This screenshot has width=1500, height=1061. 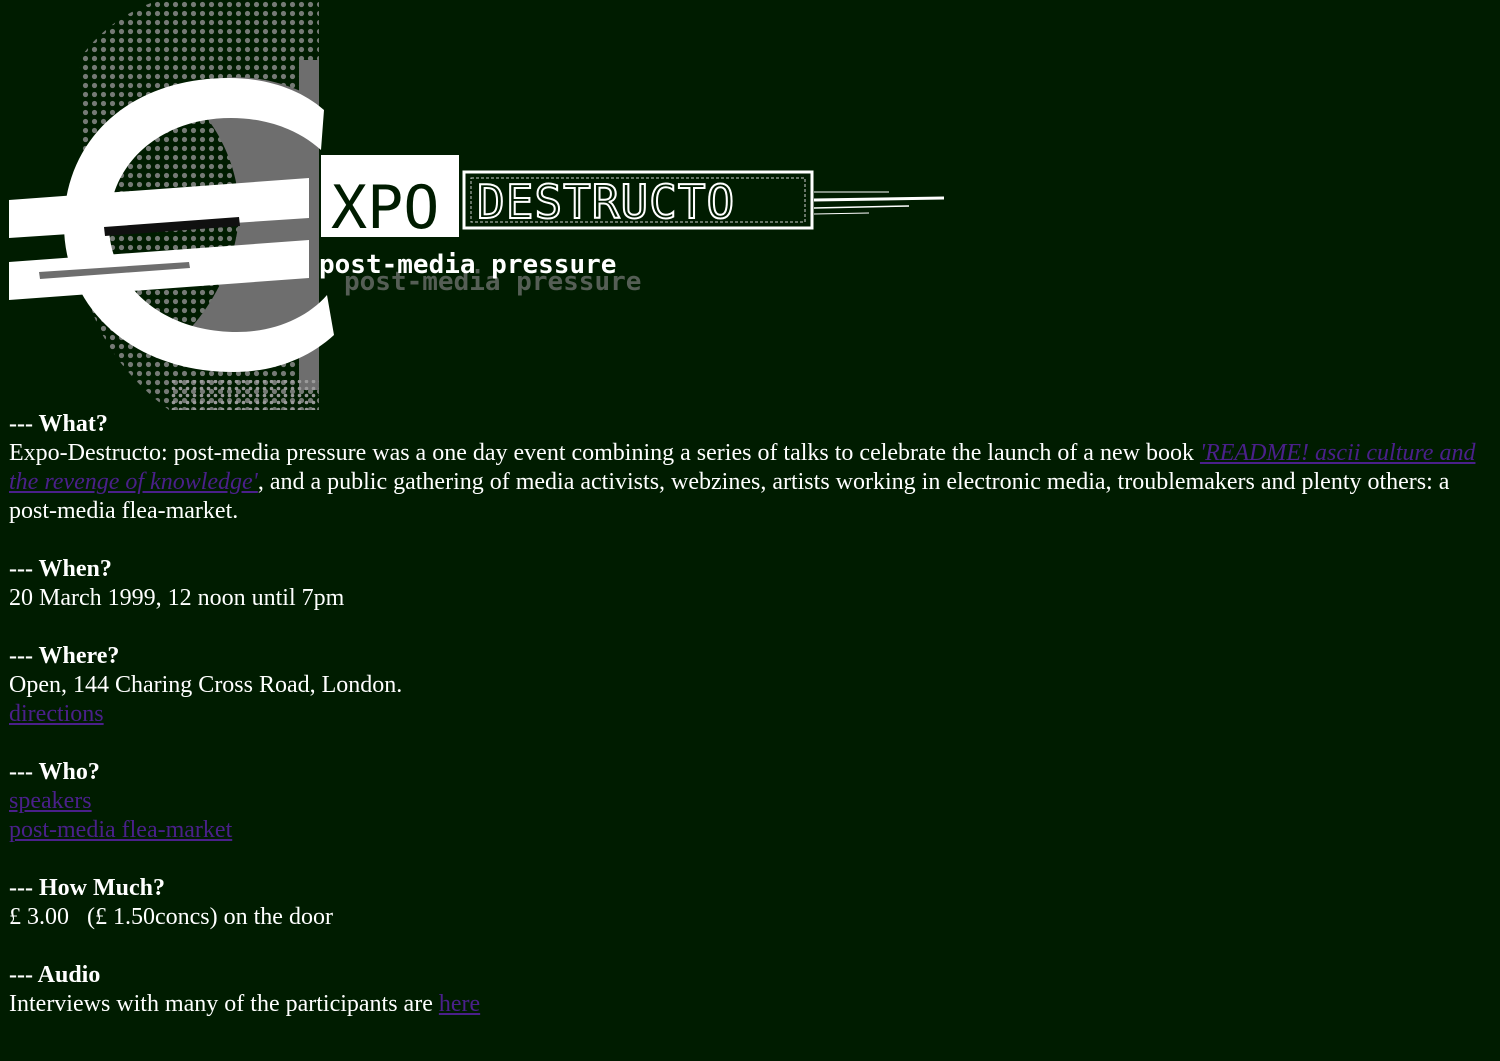 What do you see at coordinates (879, 203) in the screenshot?
I see `logo-speed-lines` at bounding box center [879, 203].